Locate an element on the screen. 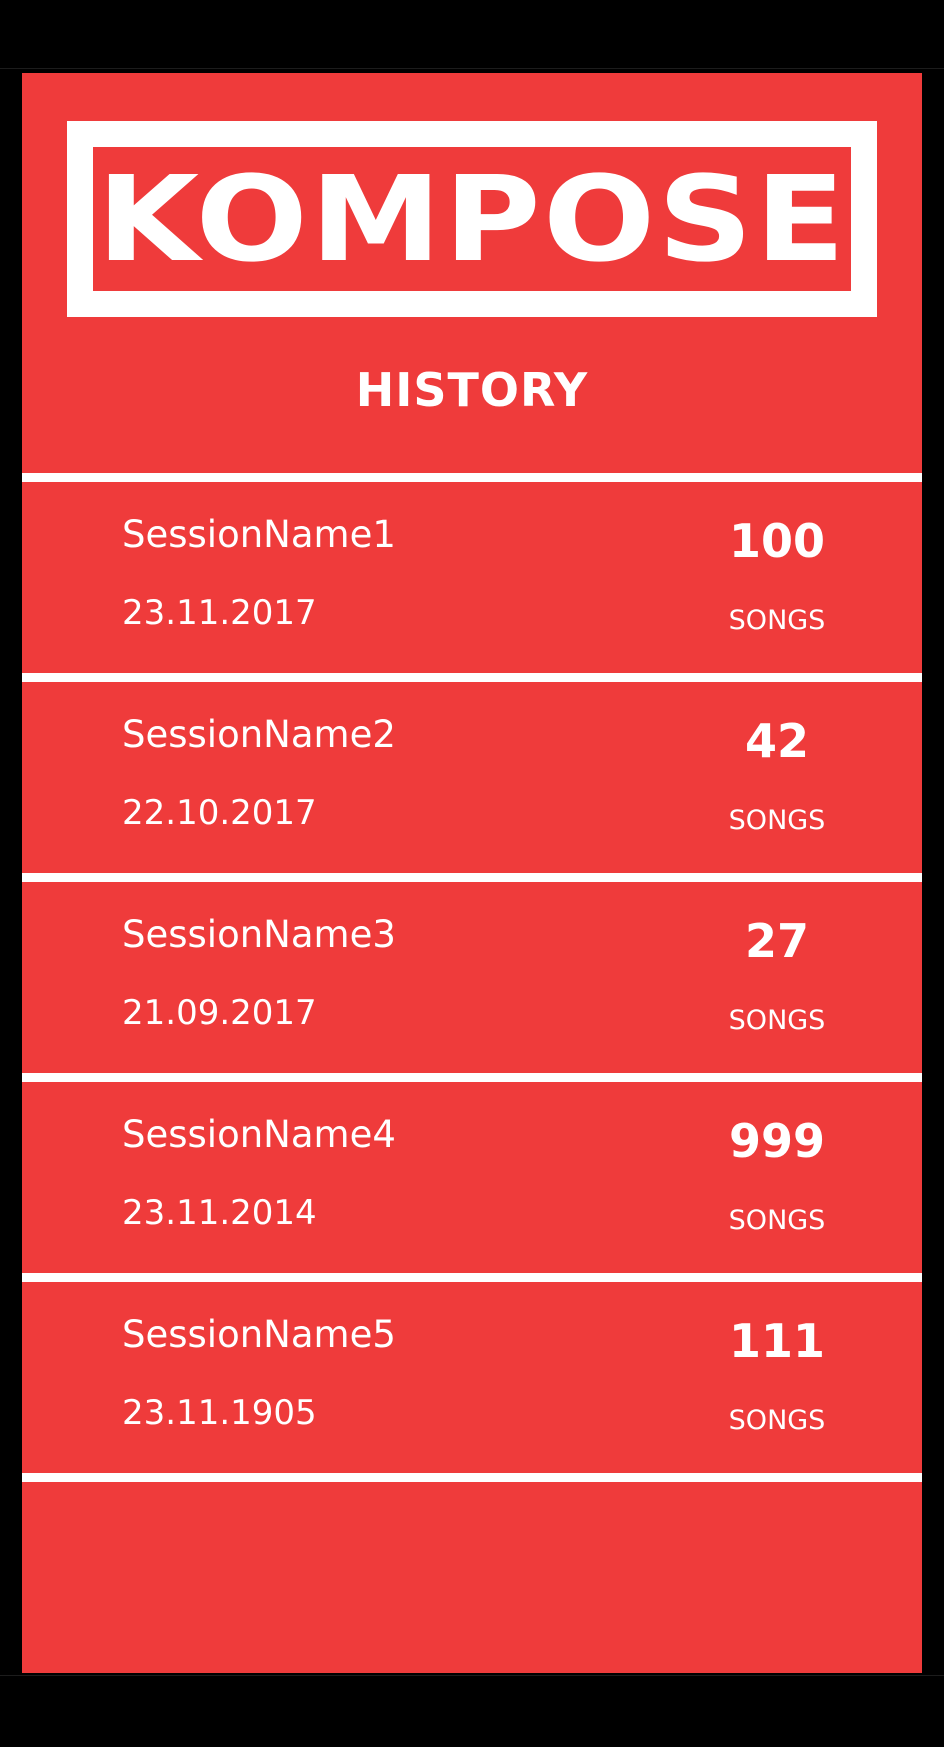 Image resolution: width=944 pixels, height=1747 pixels. session-row: SessionName4 23.11.2014 999 SONGS is located at coordinates (472, 1177).